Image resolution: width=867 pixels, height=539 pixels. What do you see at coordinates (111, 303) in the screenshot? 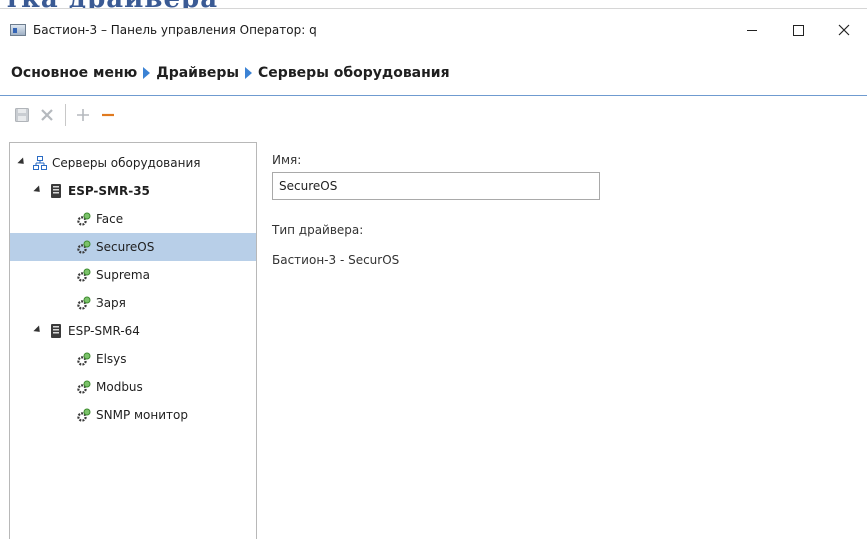
I see `tree-driver-label: Заря` at bounding box center [111, 303].